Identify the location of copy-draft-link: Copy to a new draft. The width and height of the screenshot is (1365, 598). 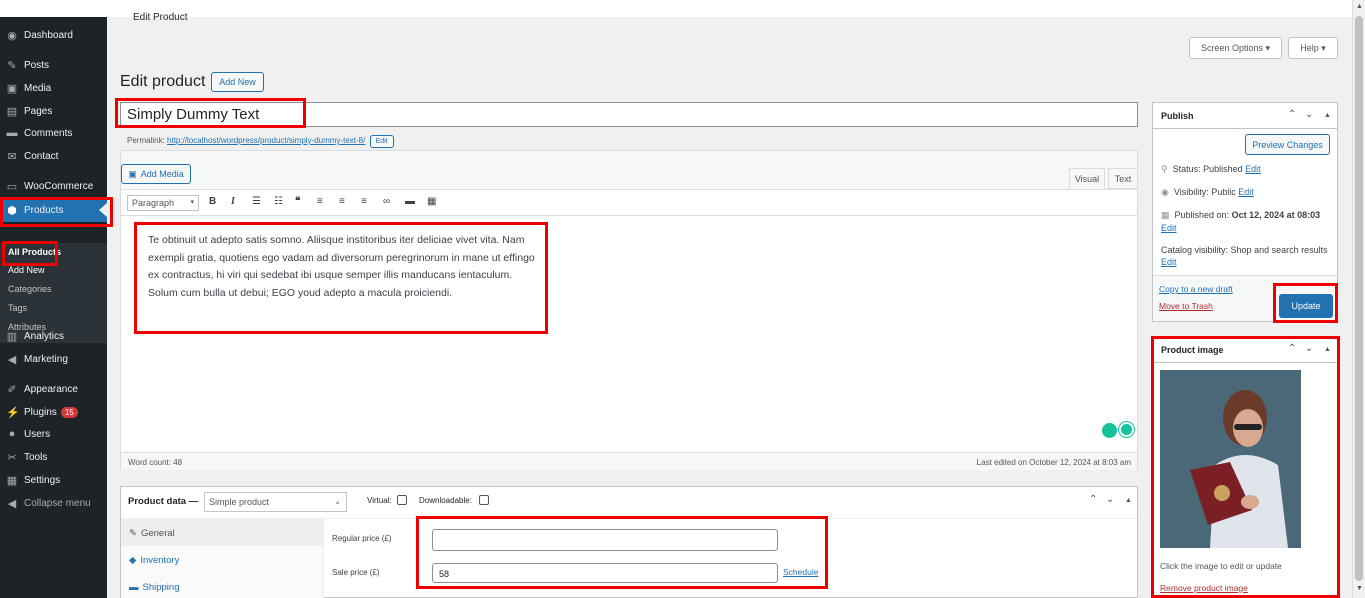
(1196, 289).